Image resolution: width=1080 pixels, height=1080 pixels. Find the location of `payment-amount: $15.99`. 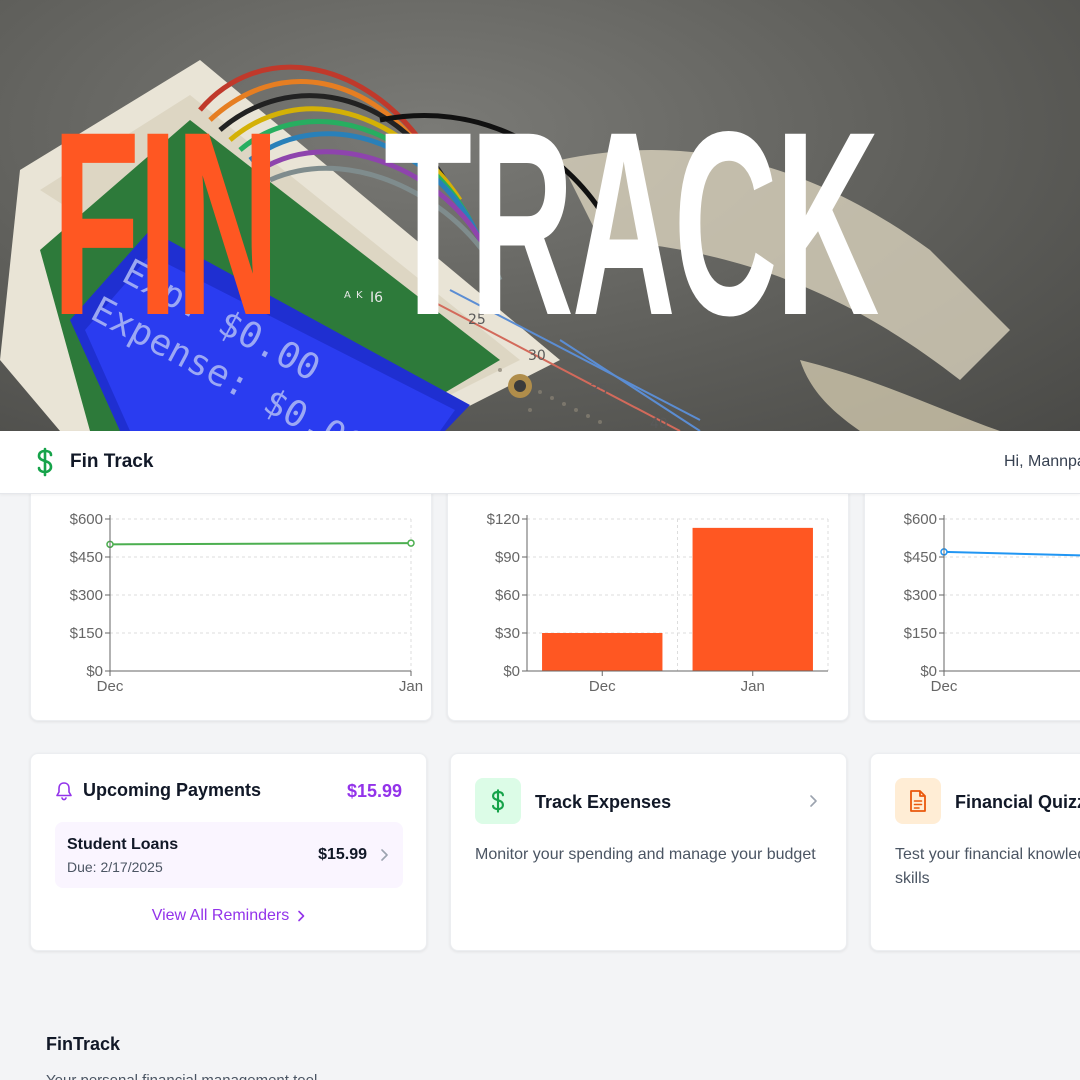

payment-amount: $15.99 is located at coordinates (342, 854).